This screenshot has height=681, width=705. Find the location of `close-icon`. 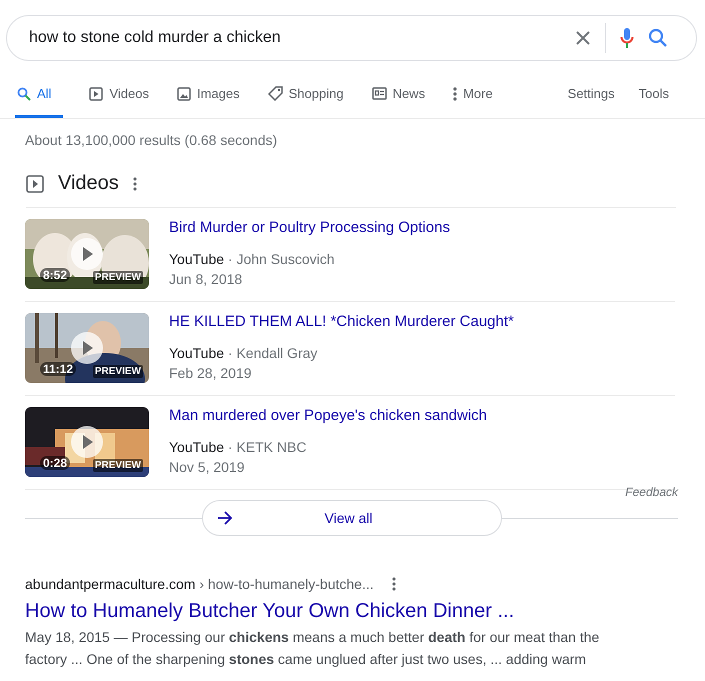

close-icon is located at coordinates (583, 38).